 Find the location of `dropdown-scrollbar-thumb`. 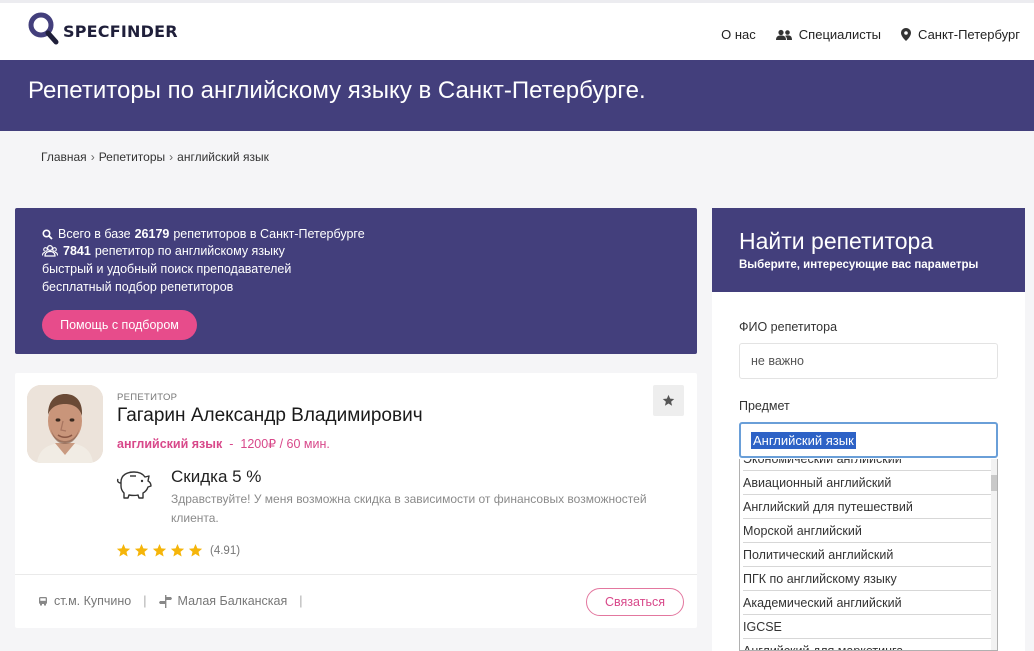

dropdown-scrollbar-thumb is located at coordinates (994, 483).